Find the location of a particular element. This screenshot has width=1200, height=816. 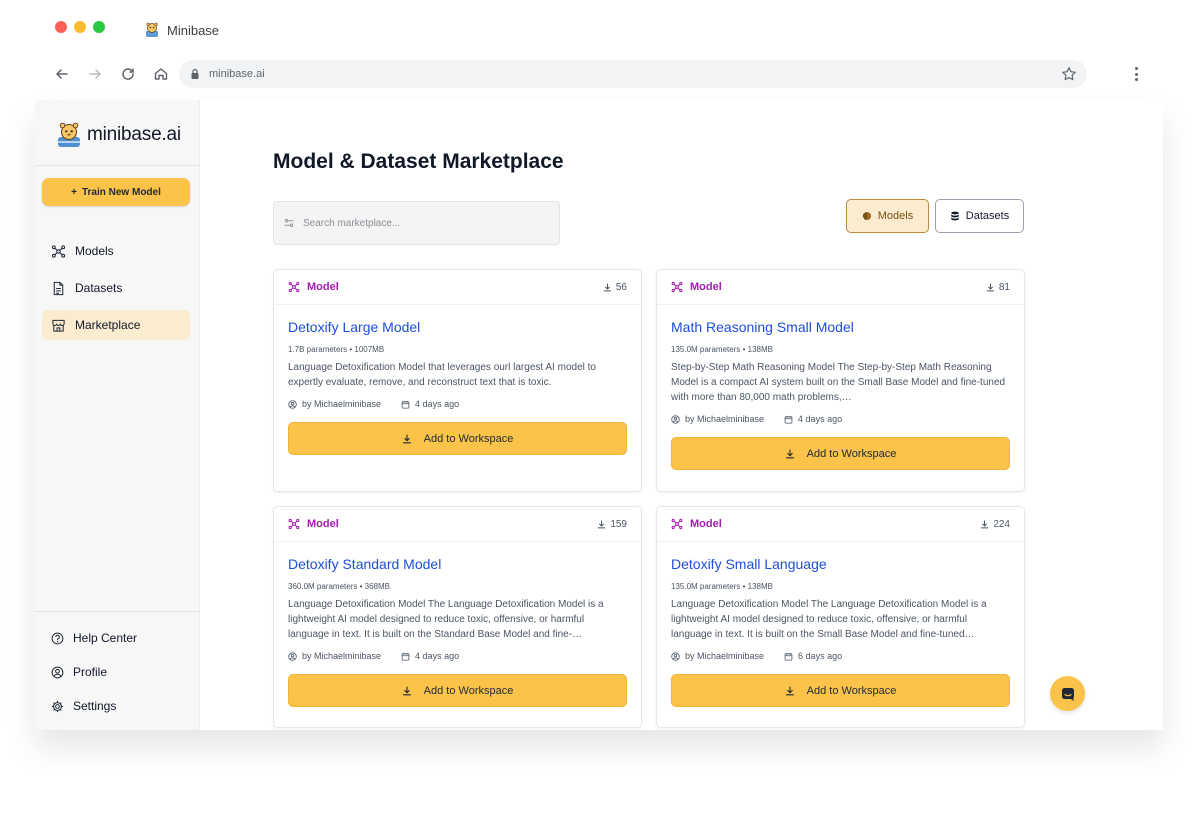

lock-icon is located at coordinates (195, 73).